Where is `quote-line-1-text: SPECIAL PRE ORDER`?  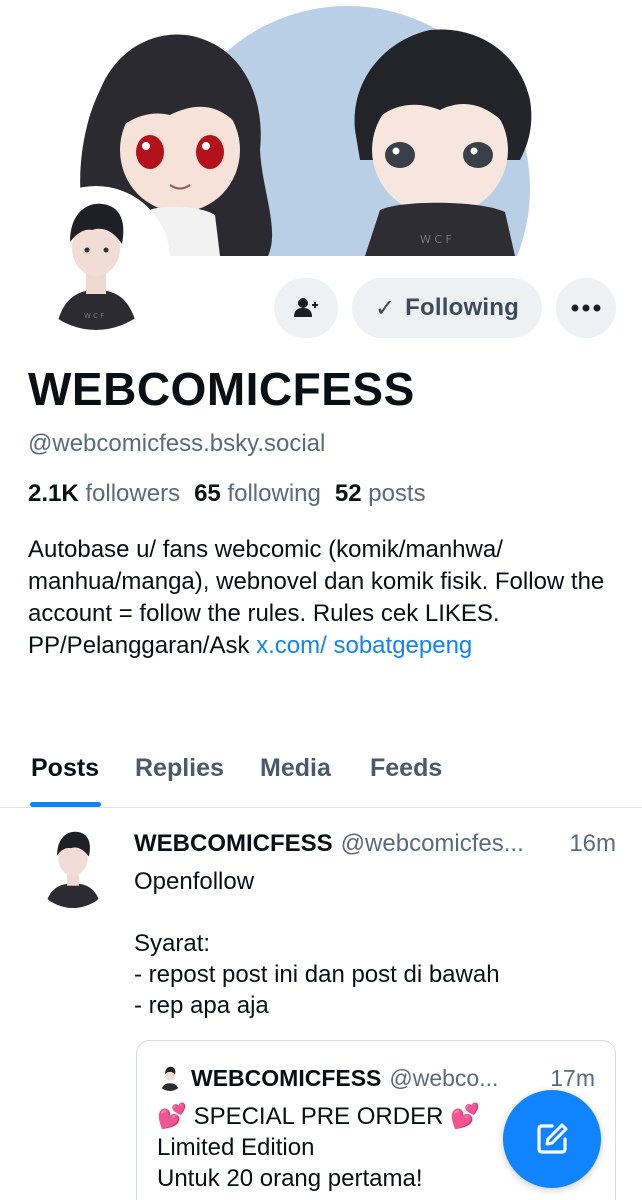 quote-line-1-text: SPECIAL PRE ORDER is located at coordinates (318, 1116).